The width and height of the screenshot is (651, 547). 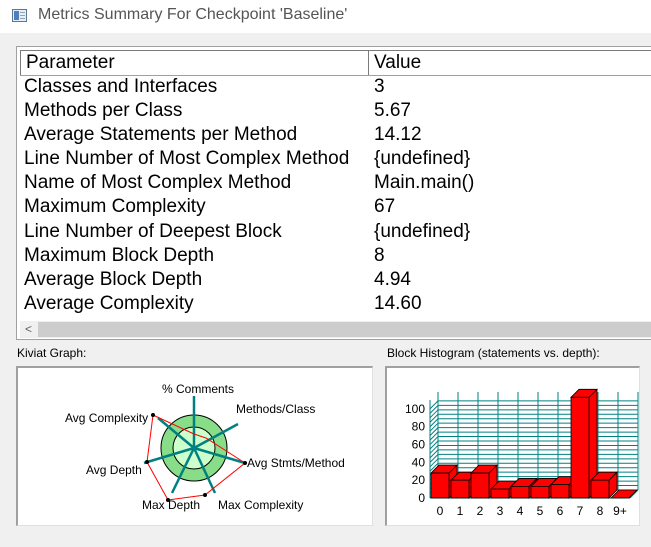 I want to click on table-row: Average Complexity 14.60, so click(x=335, y=305).